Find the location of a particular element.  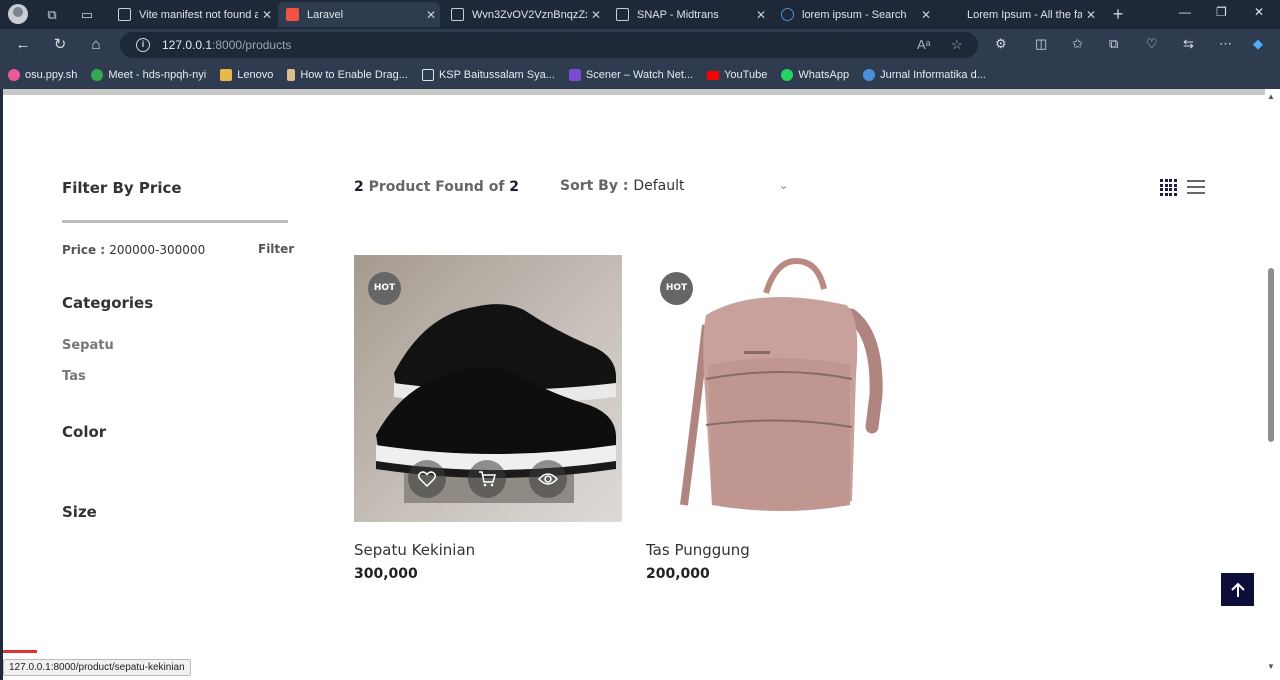

browser-tab-6: Lorem Ipsum - All the fac ✕ is located at coordinates (1019, 14).